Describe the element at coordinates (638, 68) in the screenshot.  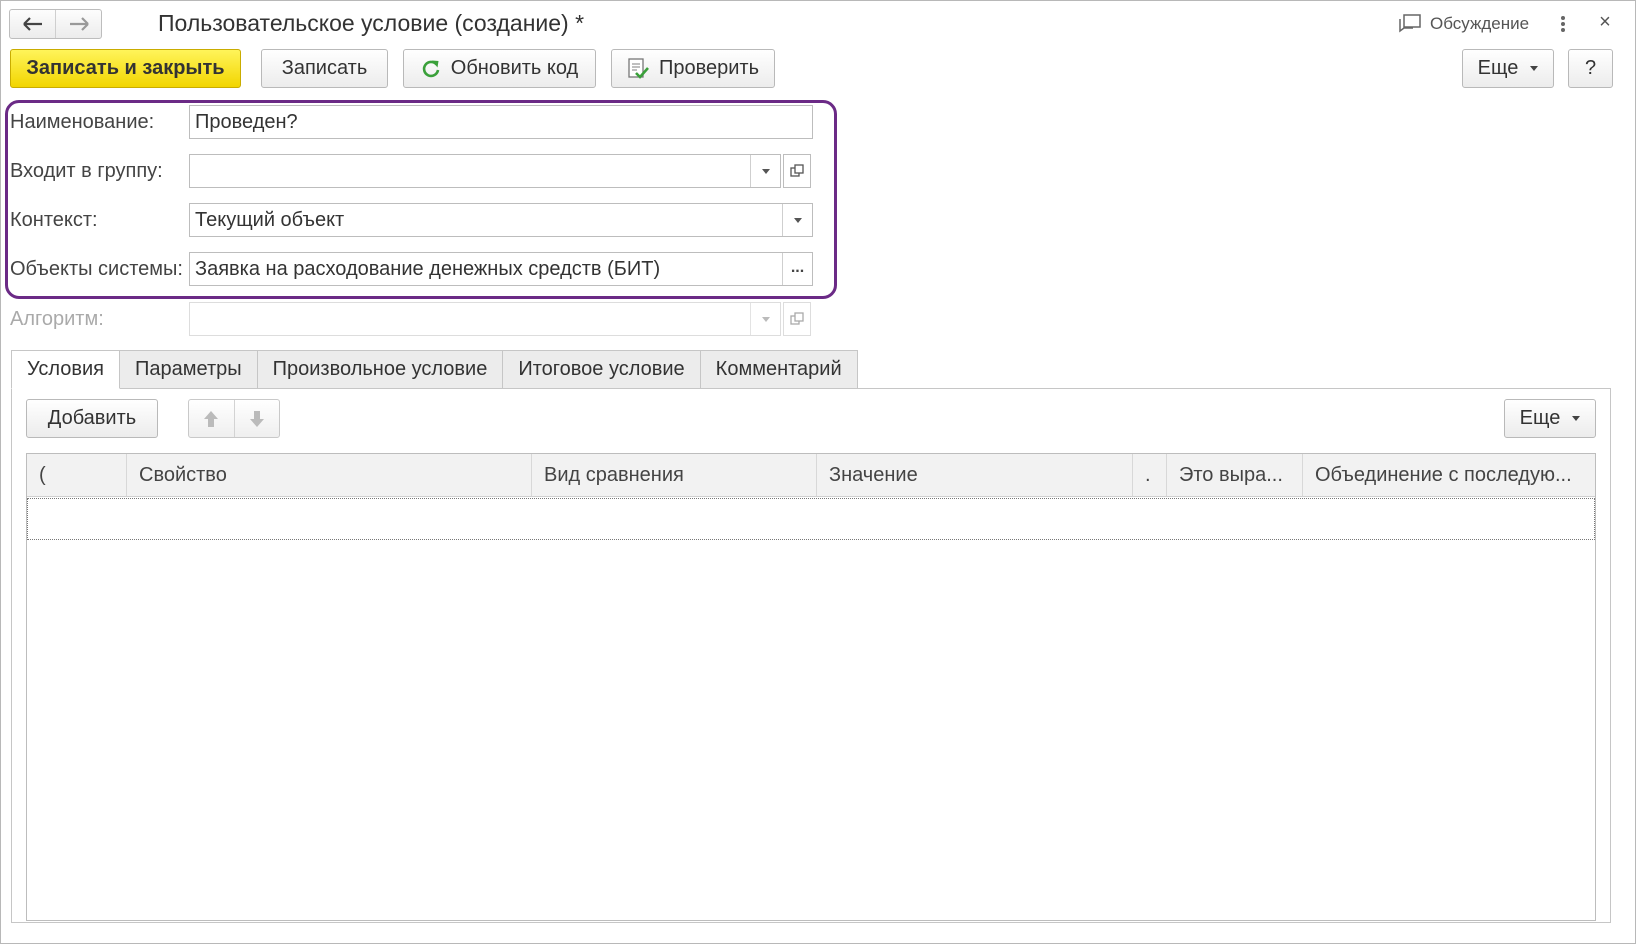
I see `check-document-icon` at that location.